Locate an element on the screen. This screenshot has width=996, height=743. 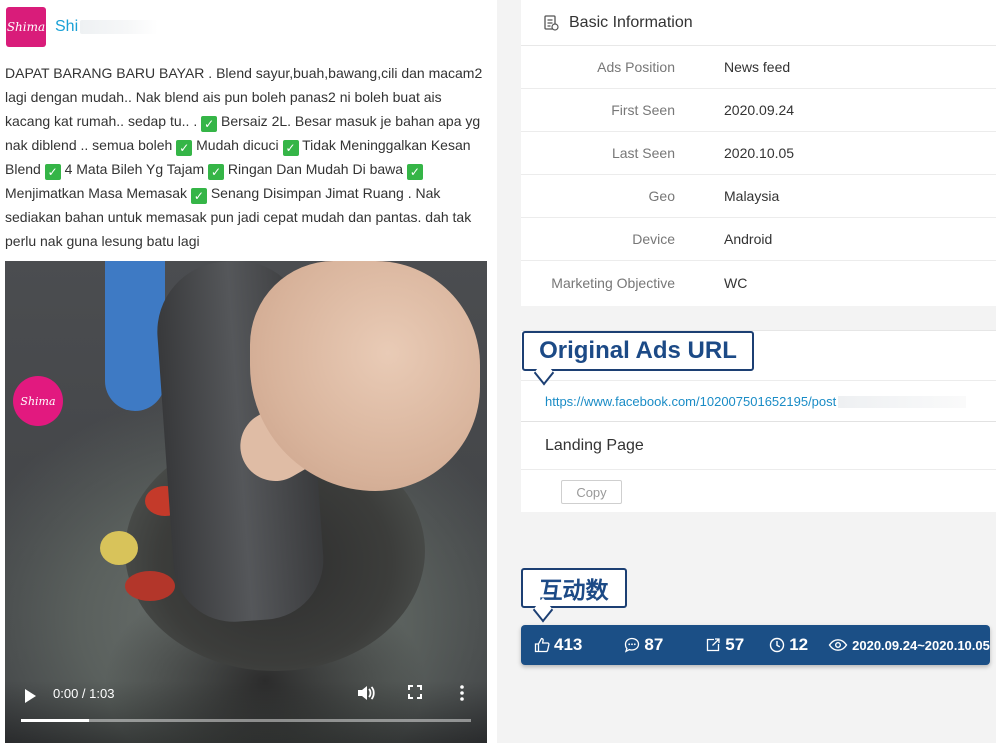
info-row: Ads Position News feed is located at coordinates (758, 67).